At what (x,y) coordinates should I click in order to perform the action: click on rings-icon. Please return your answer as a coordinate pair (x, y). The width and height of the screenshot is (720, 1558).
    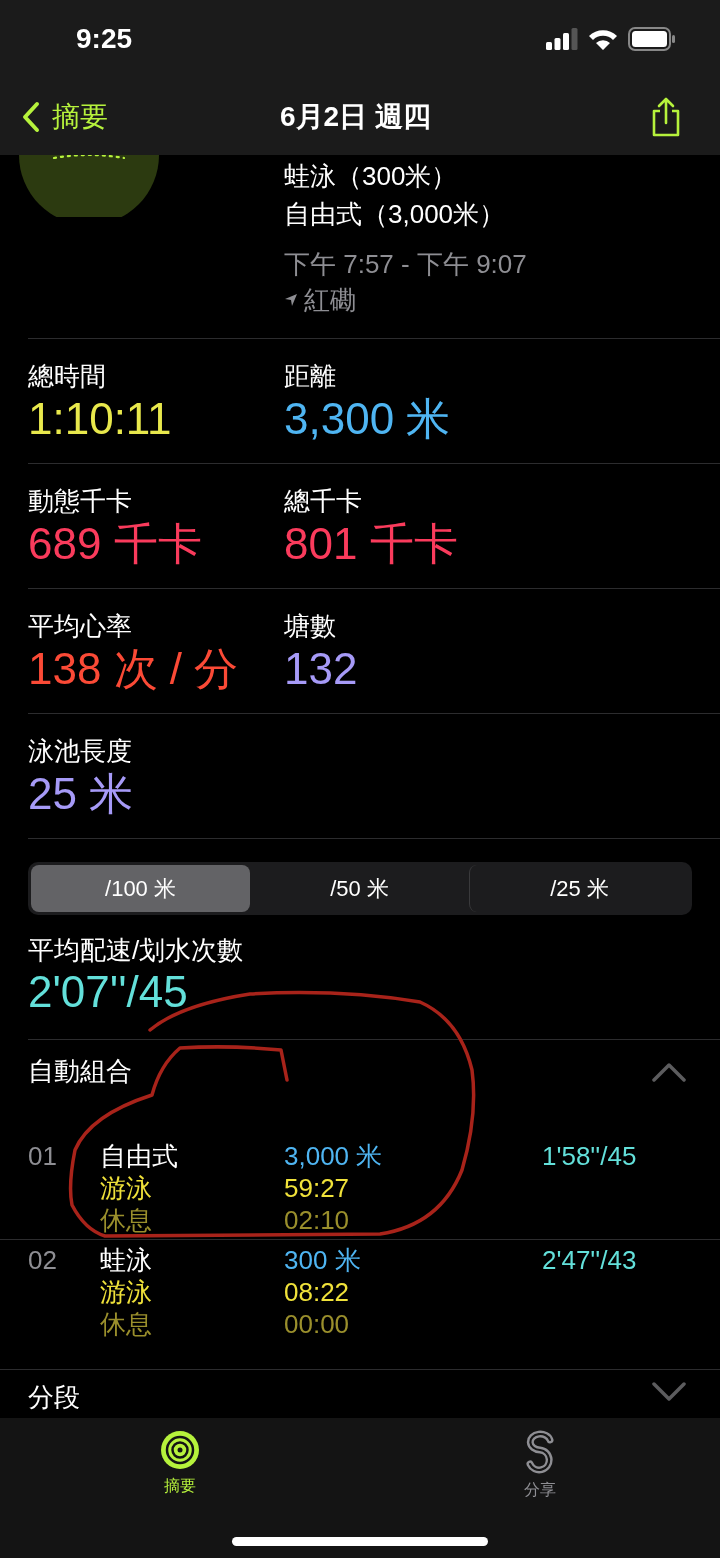
    Looking at the image, I should click on (180, 1450).